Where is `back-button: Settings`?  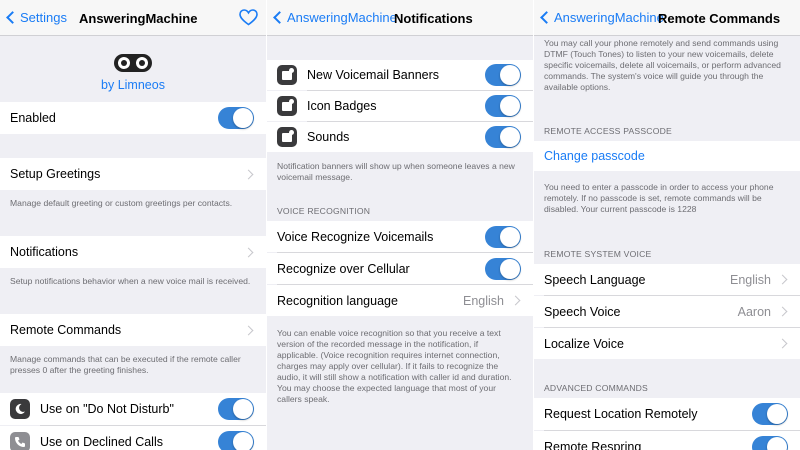
back-button: Settings is located at coordinates (35, 17).